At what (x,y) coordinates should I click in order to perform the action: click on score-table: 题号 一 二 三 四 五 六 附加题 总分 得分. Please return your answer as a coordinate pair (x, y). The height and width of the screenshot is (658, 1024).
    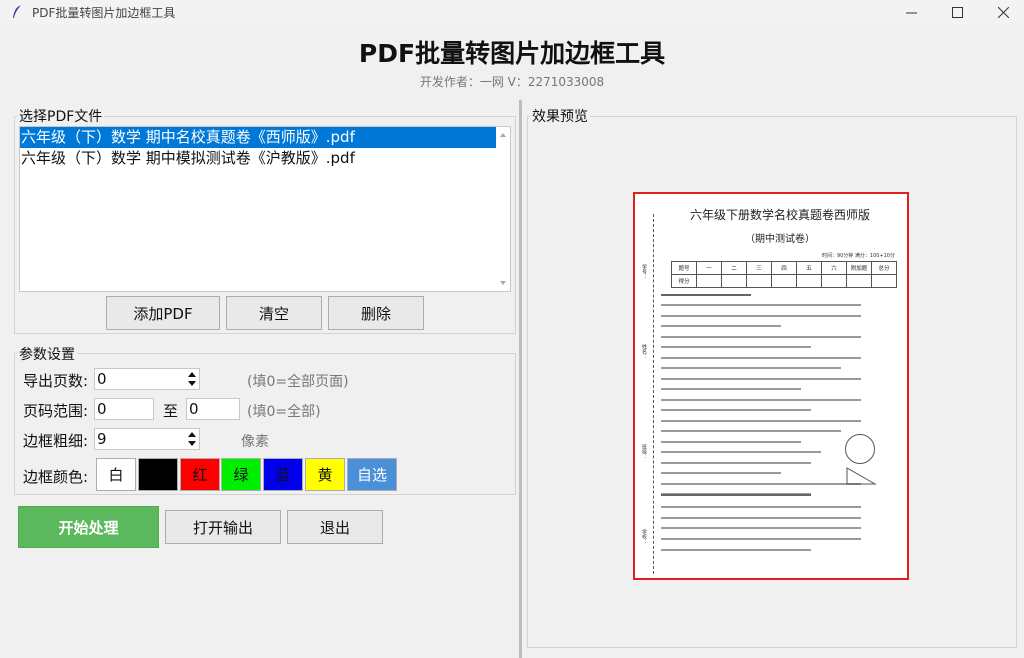
    Looking at the image, I should click on (784, 274).